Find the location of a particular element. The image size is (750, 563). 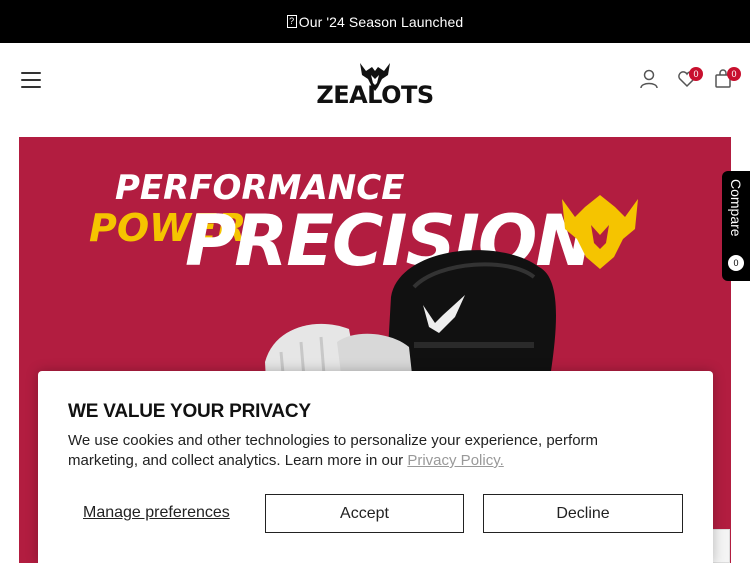

compare-tab: Compare 0 is located at coordinates (736, 226).